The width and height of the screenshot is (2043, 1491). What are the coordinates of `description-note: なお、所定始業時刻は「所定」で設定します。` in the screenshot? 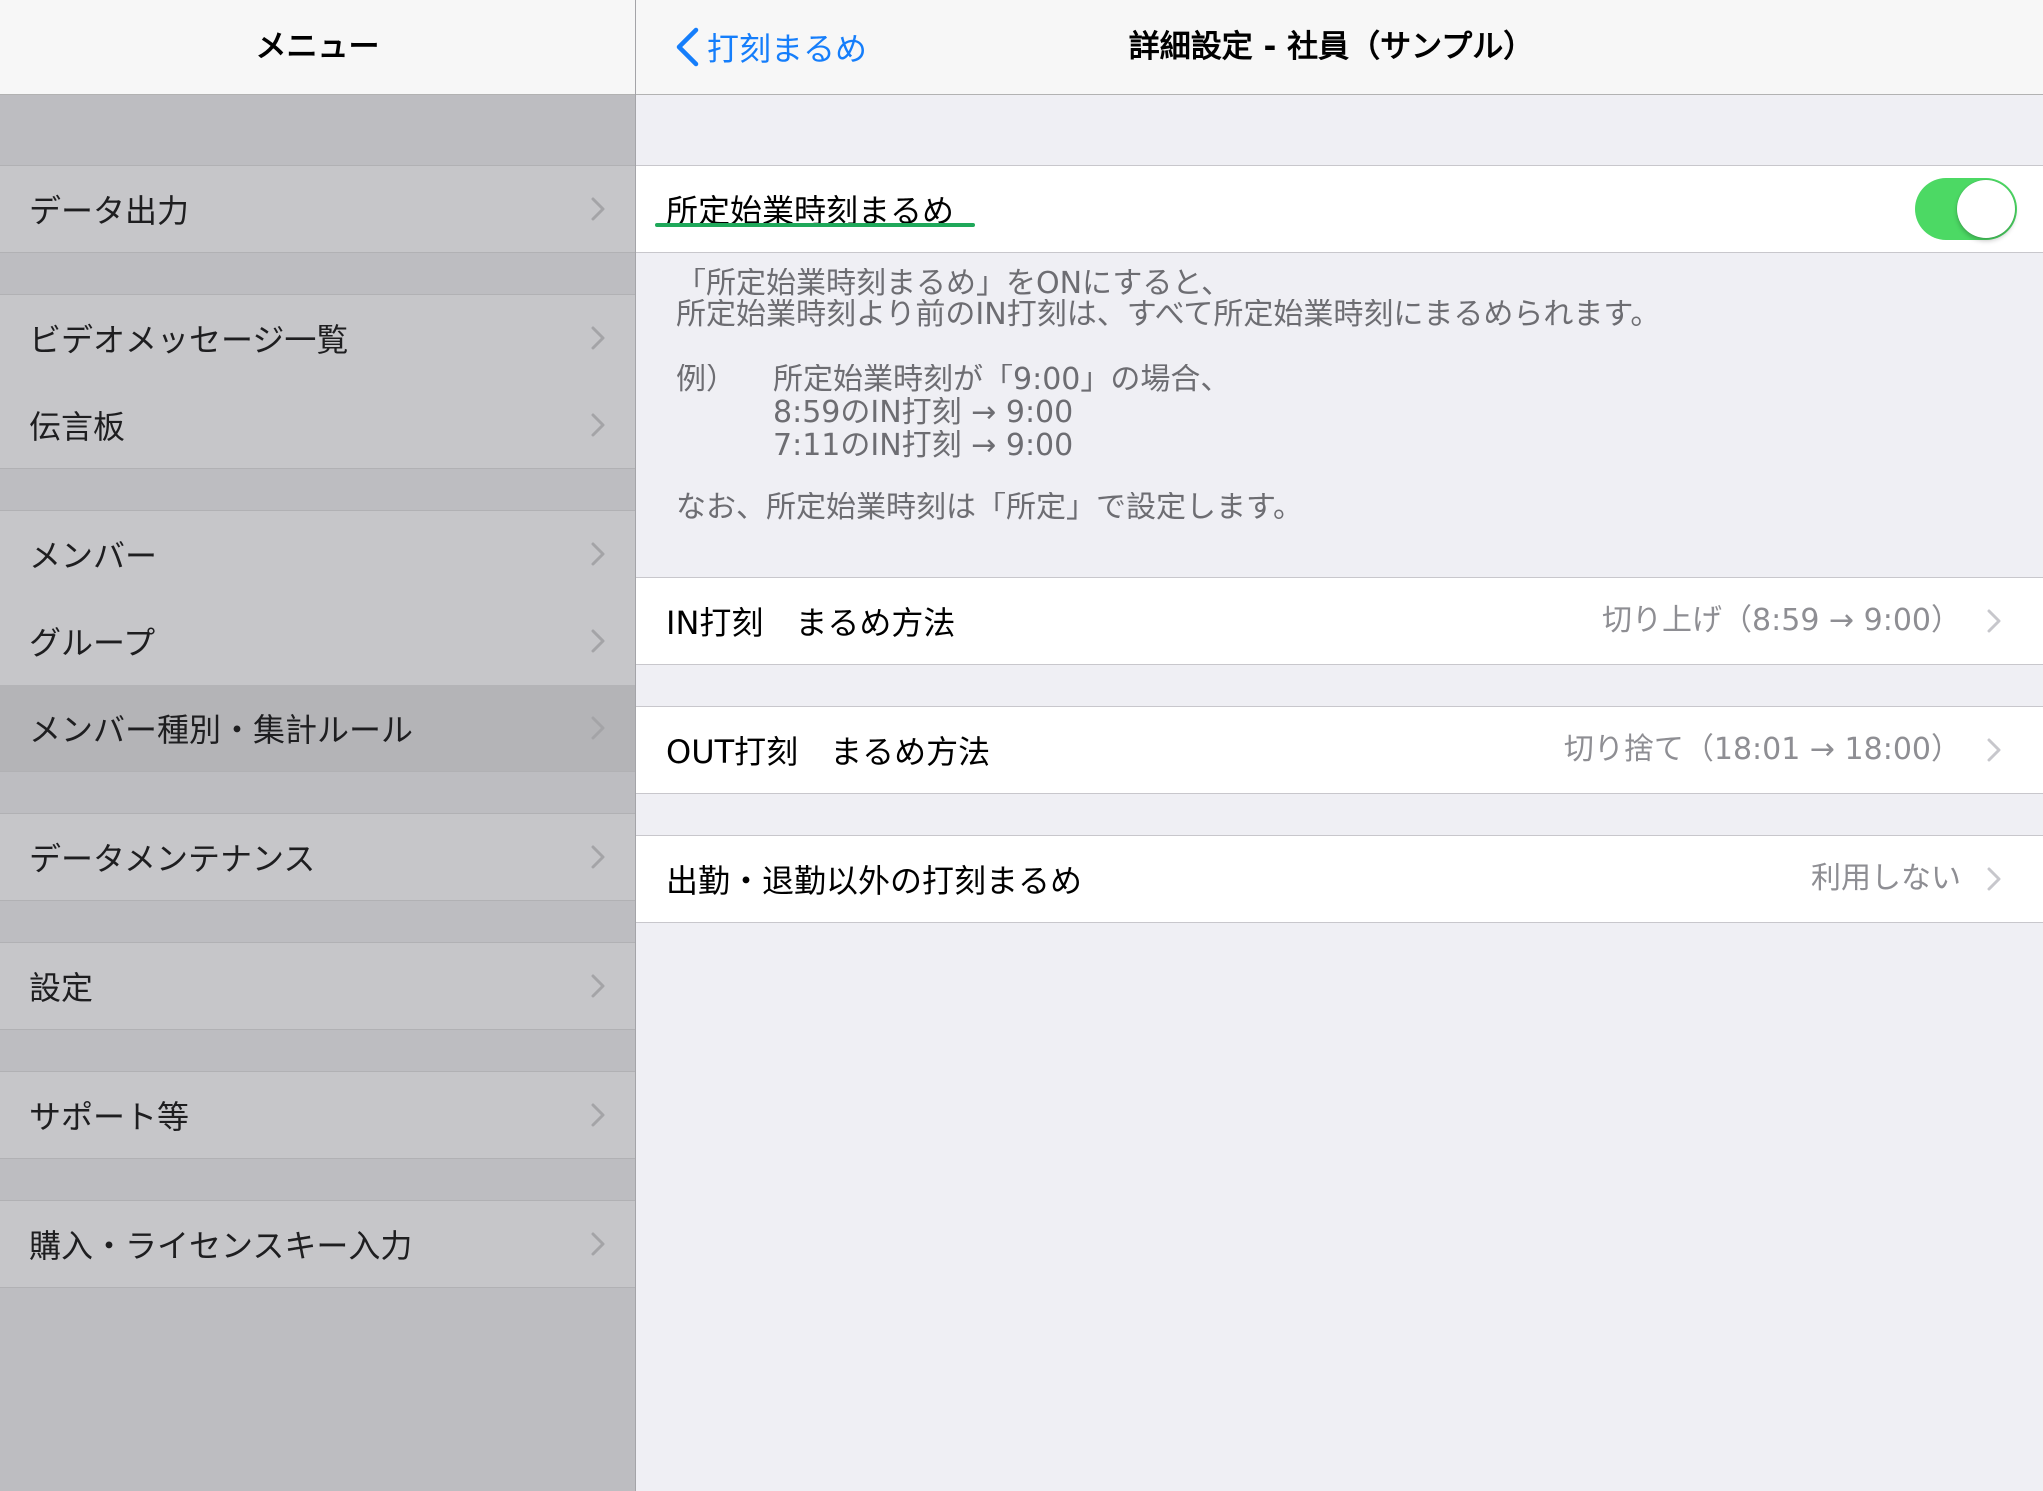 It's located at (989, 508).